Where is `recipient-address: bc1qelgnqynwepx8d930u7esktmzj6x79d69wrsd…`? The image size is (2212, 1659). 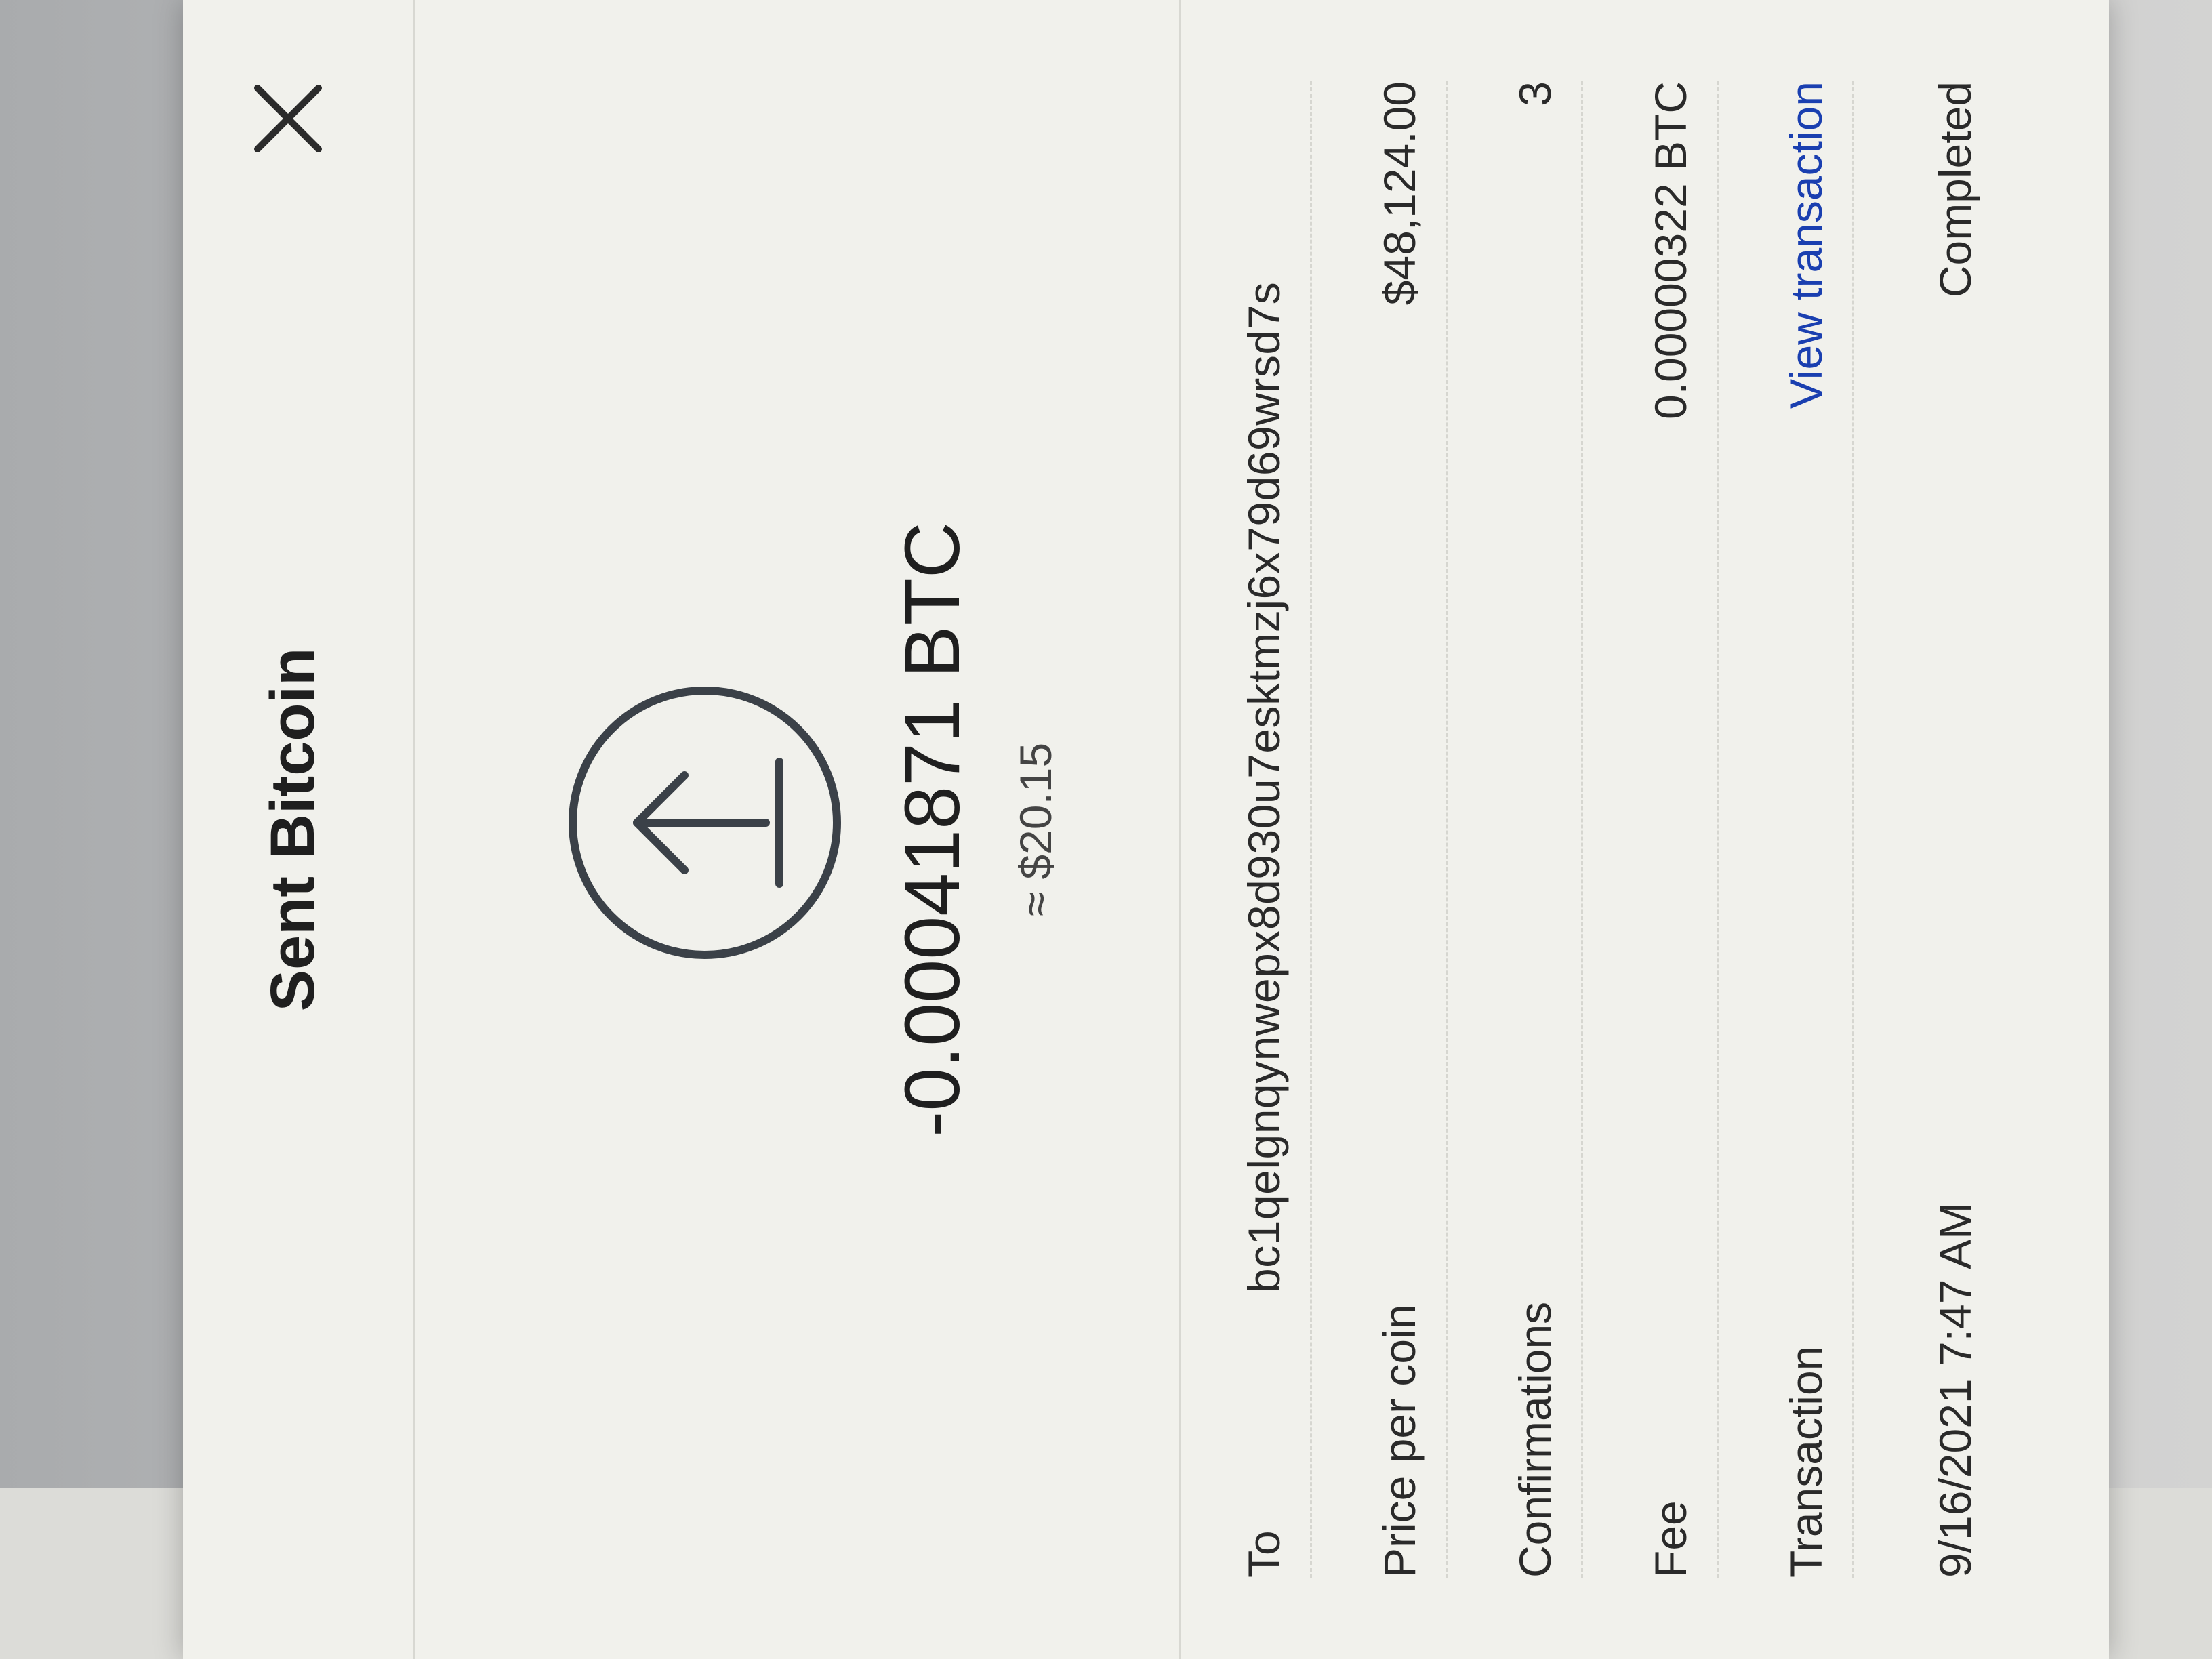 recipient-address: bc1qelgnqynwepx8d930u7esktmzj6x79d69wrsd… is located at coordinates (1264, 787).